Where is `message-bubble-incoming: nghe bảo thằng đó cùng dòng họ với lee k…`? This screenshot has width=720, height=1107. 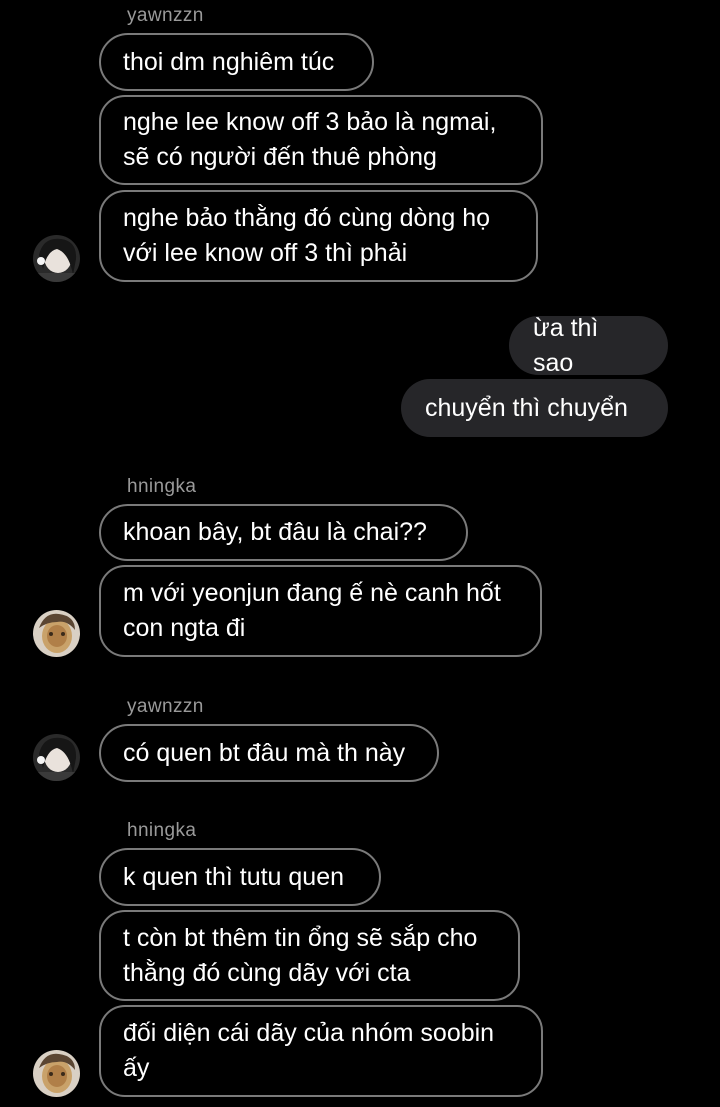 message-bubble-incoming: nghe bảo thằng đó cùng dòng họ với lee k… is located at coordinates (318, 236).